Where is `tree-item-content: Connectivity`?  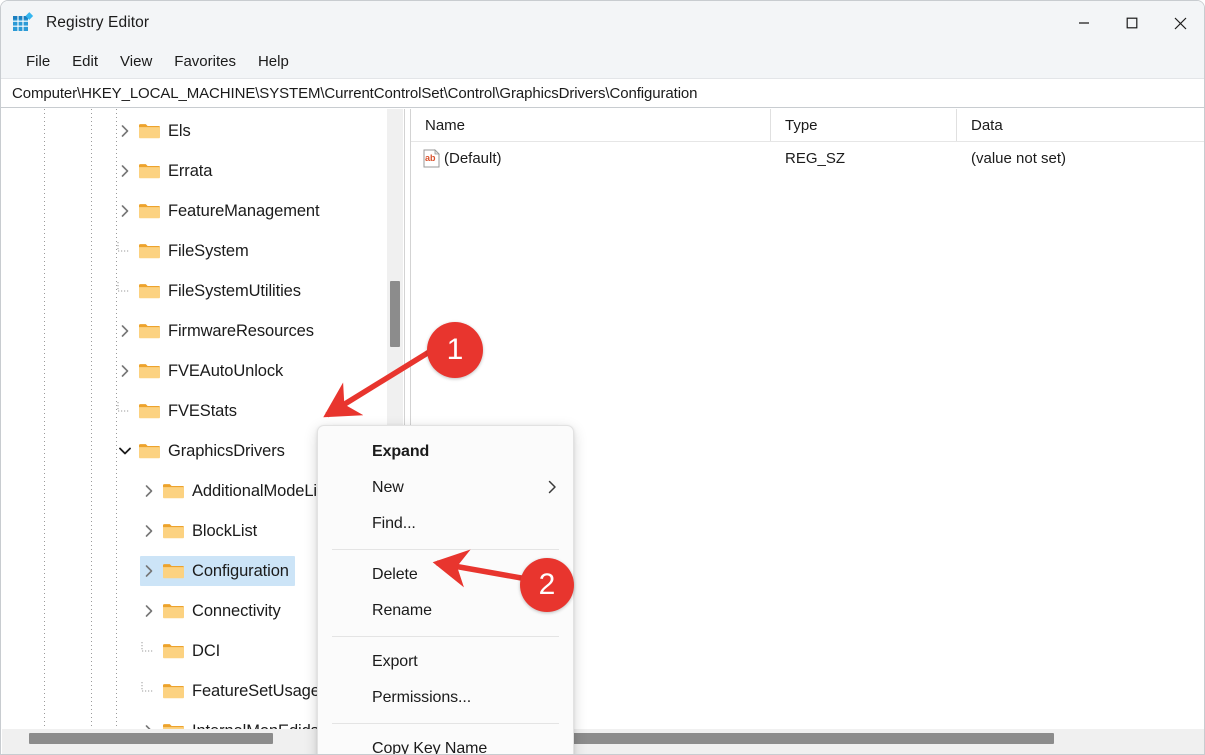
tree-item-content: Connectivity is located at coordinates (213, 611).